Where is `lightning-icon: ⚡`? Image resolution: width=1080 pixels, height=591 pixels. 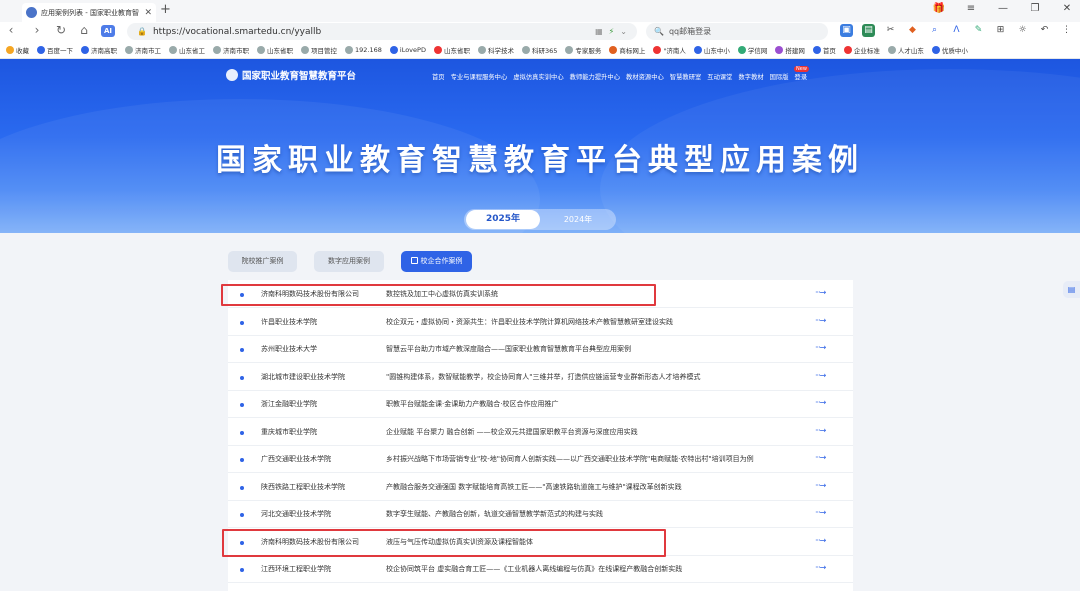
lightning-icon: ⚡ is located at coordinates (612, 31).